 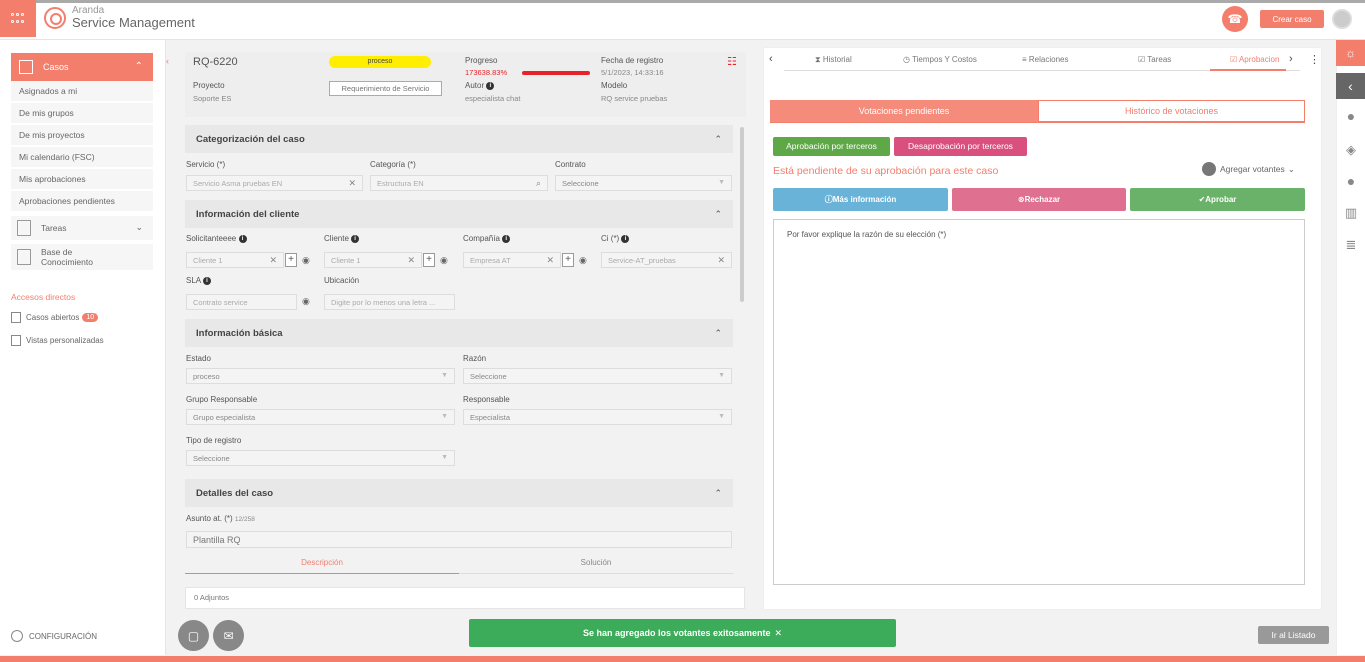 What do you see at coordinates (54, 636) in the screenshot?
I see `configuration-link: CONFIGURACIÓN` at bounding box center [54, 636].